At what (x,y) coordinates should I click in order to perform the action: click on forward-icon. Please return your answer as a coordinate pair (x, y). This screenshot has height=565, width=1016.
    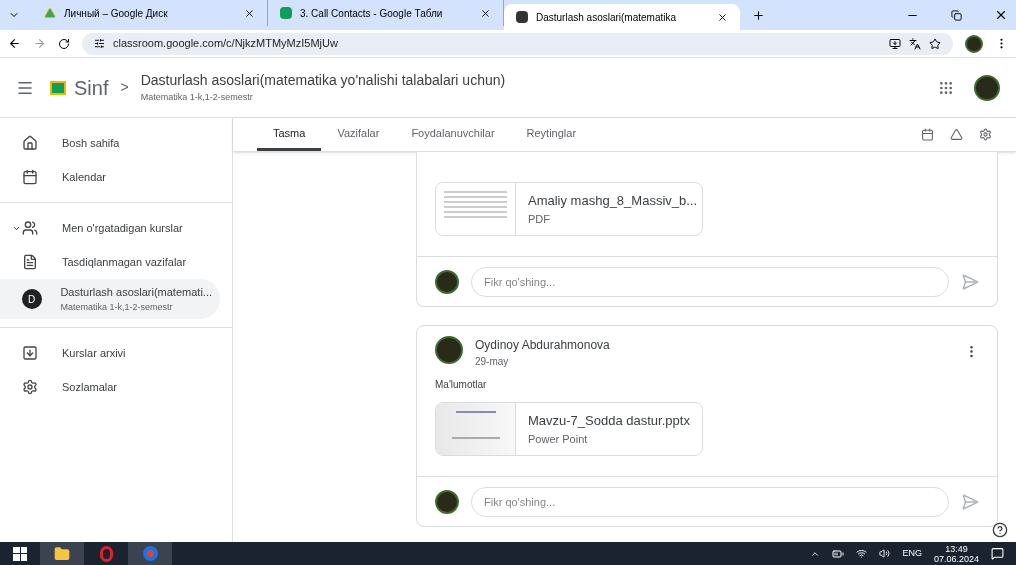
    Looking at the image, I should click on (39, 43).